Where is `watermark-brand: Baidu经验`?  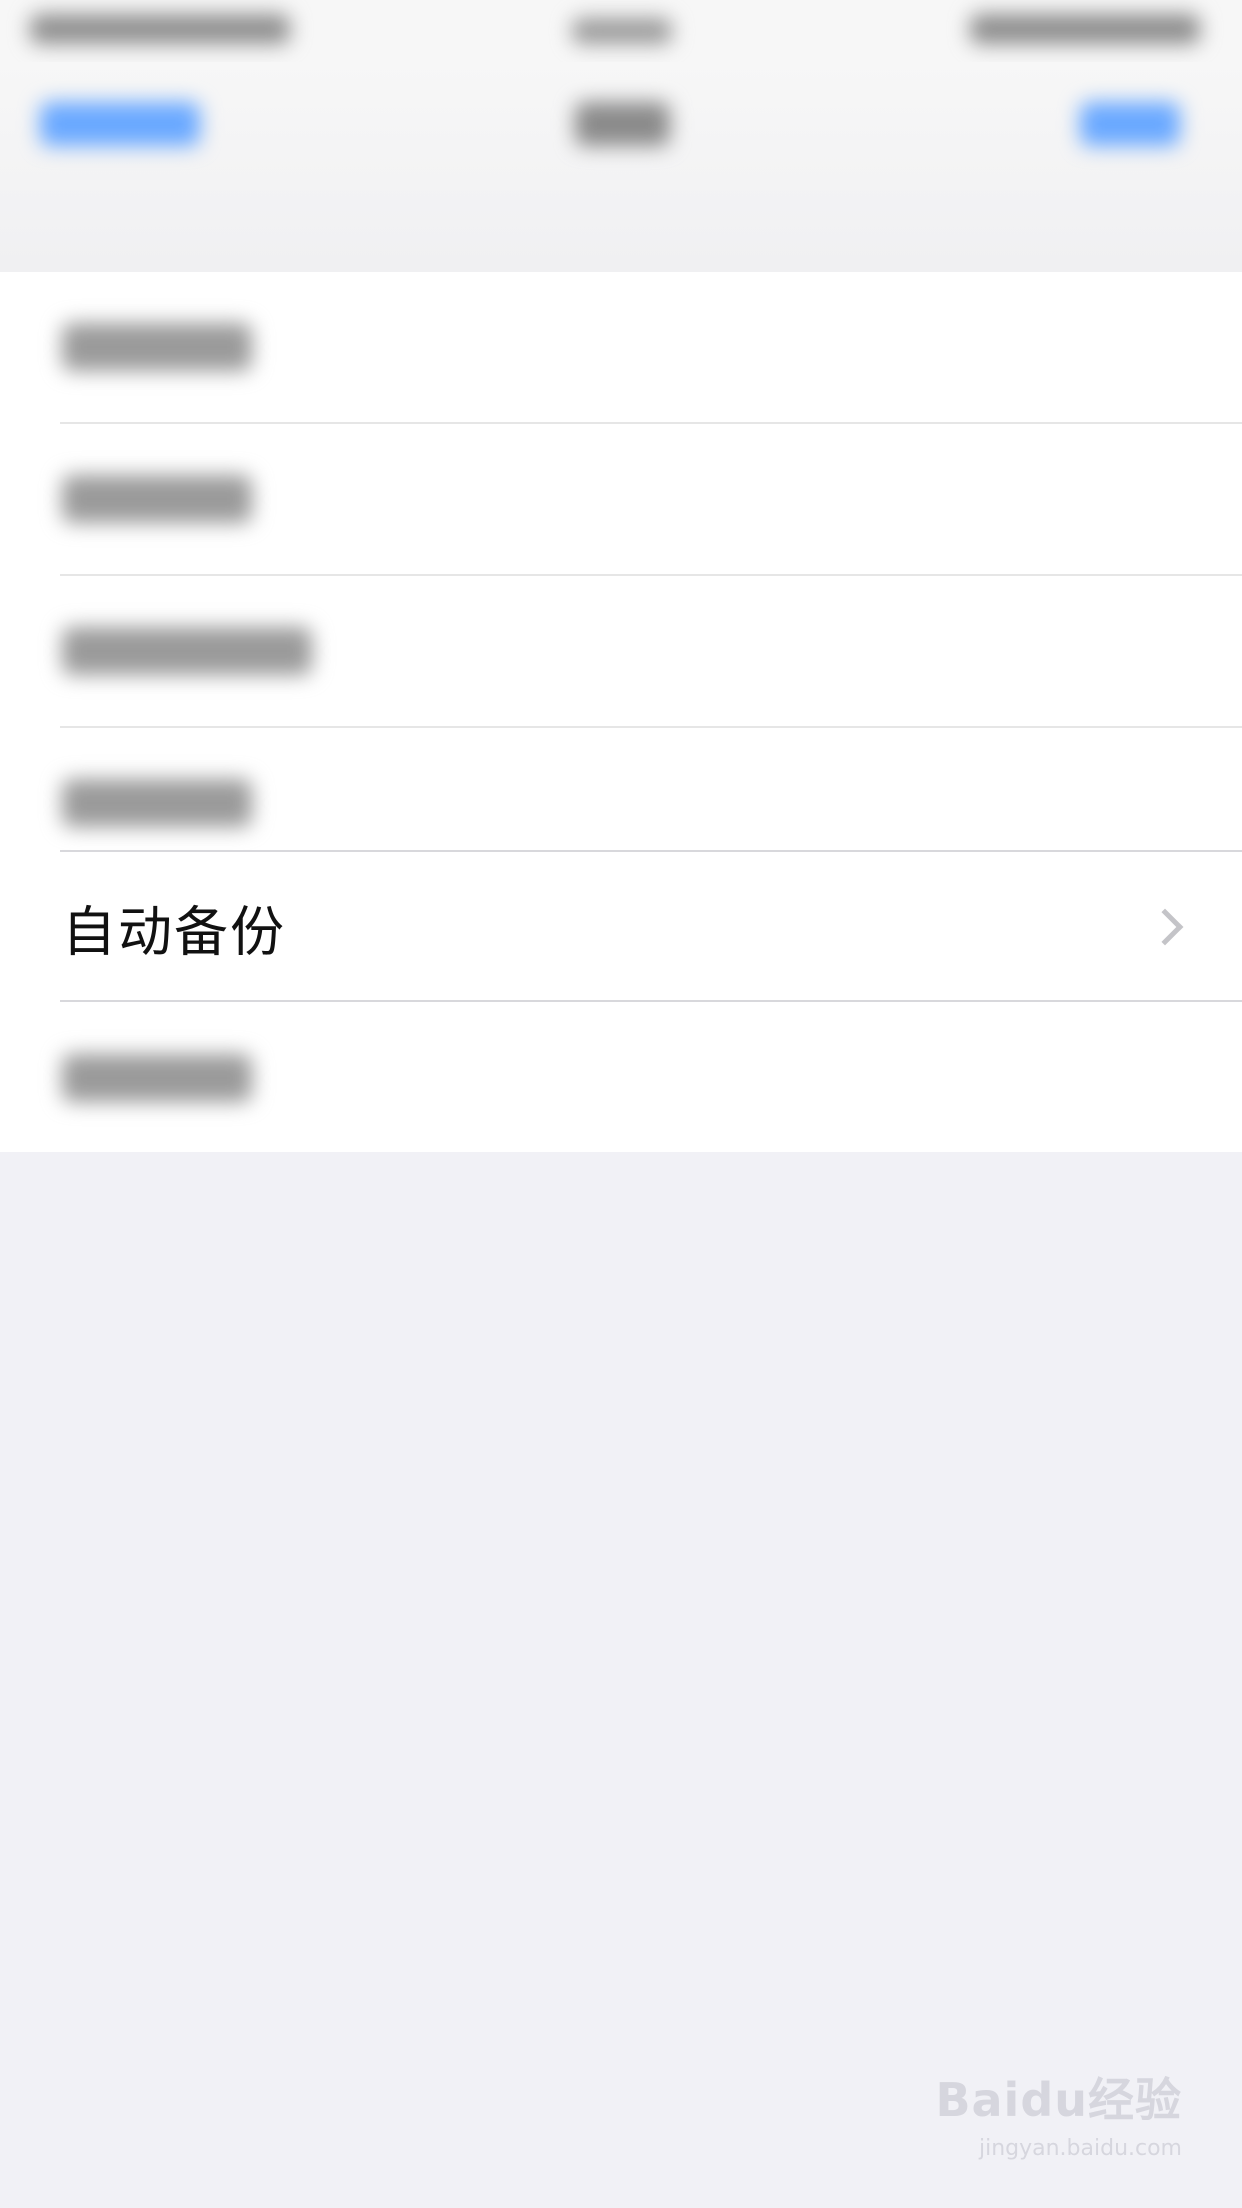
watermark-brand: Baidu经验 is located at coordinates (1058, 2100).